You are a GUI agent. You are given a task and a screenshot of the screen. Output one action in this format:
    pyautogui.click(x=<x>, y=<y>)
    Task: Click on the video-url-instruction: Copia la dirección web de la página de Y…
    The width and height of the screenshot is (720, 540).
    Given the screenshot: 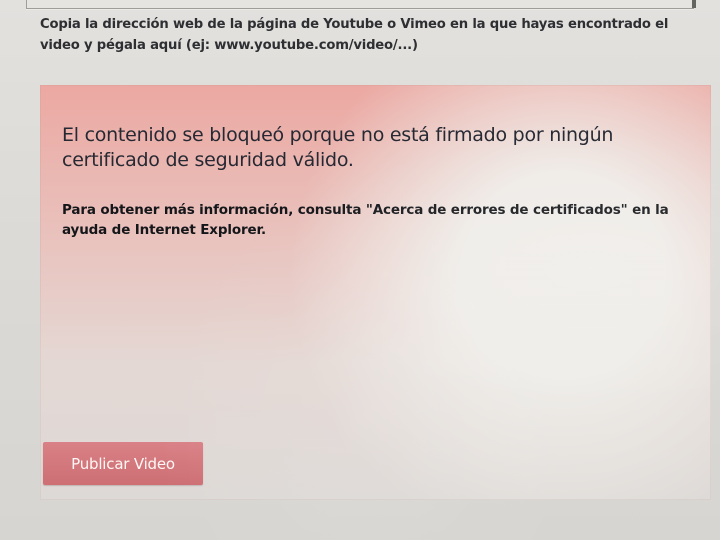 What is the action you would take?
    pyautogui.click(x=354, y=35)
    